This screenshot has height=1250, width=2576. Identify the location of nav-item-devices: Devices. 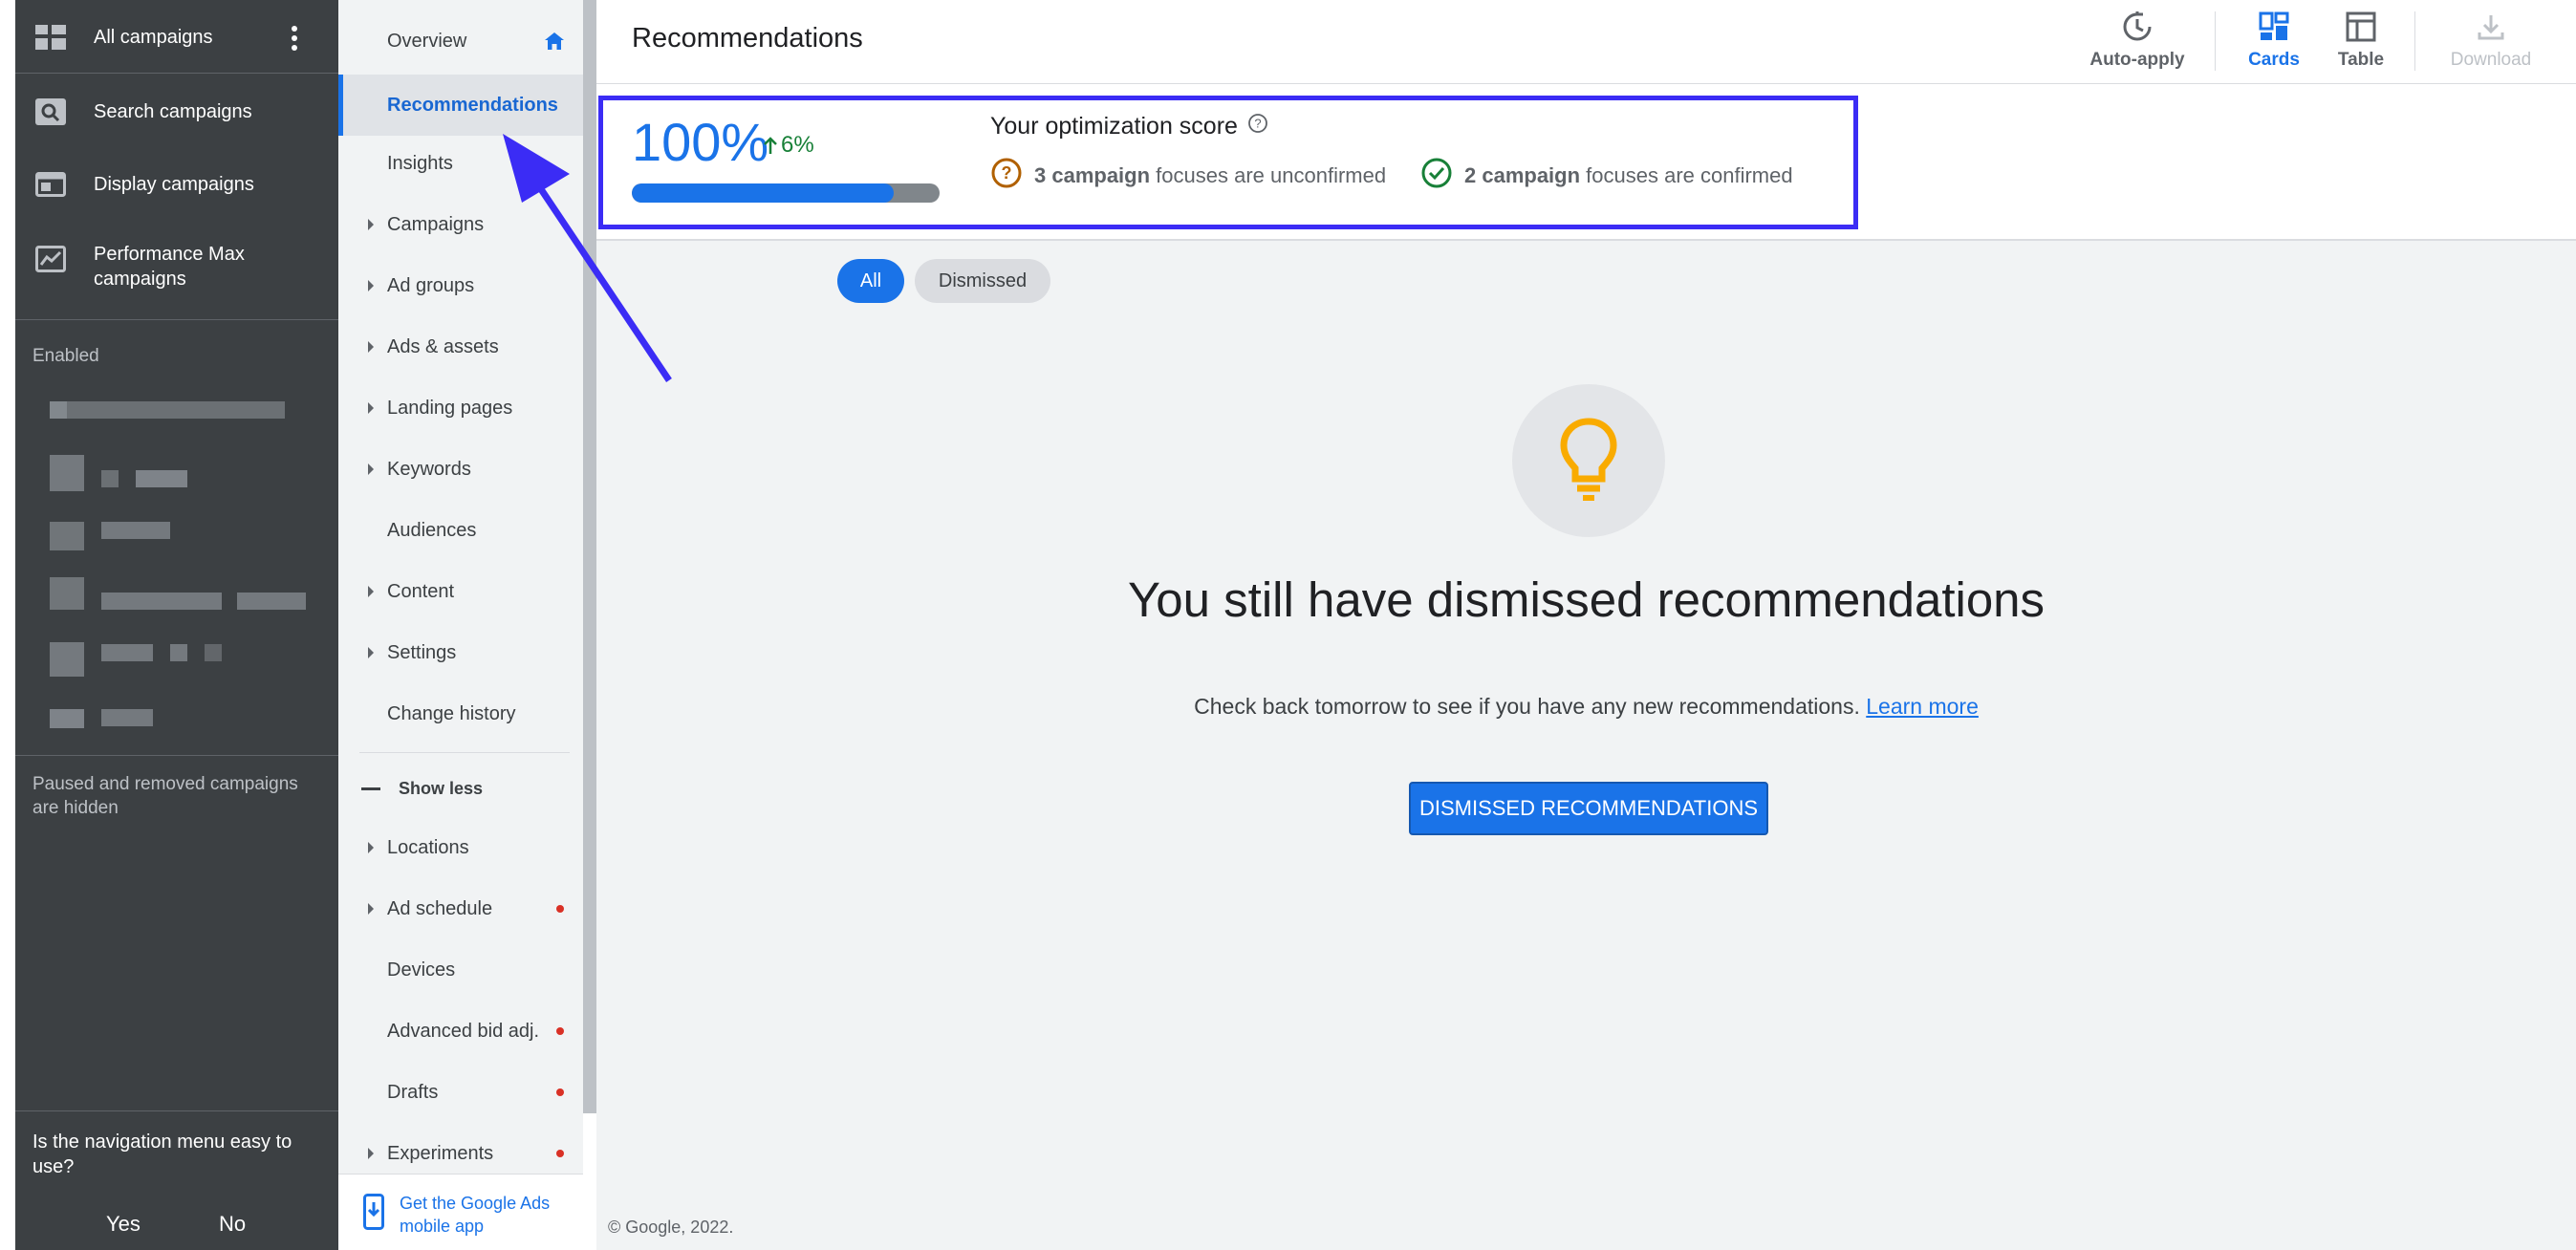
(461, 970).